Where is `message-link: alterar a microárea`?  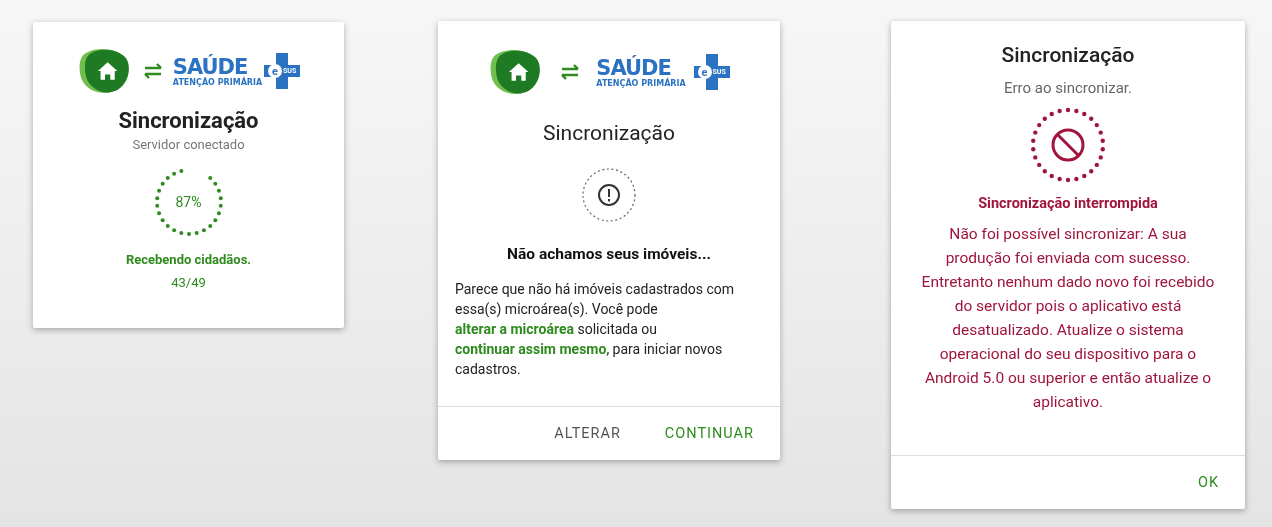 message-link: alterar a microárea is located at coordinates (514, 329).